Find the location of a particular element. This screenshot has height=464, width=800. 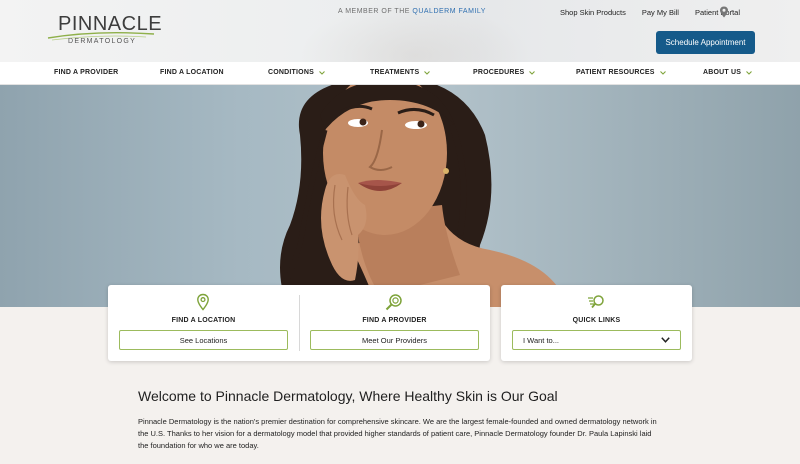

nav-label: PATIENT RESOURCES is located at coordinates (615, 72).